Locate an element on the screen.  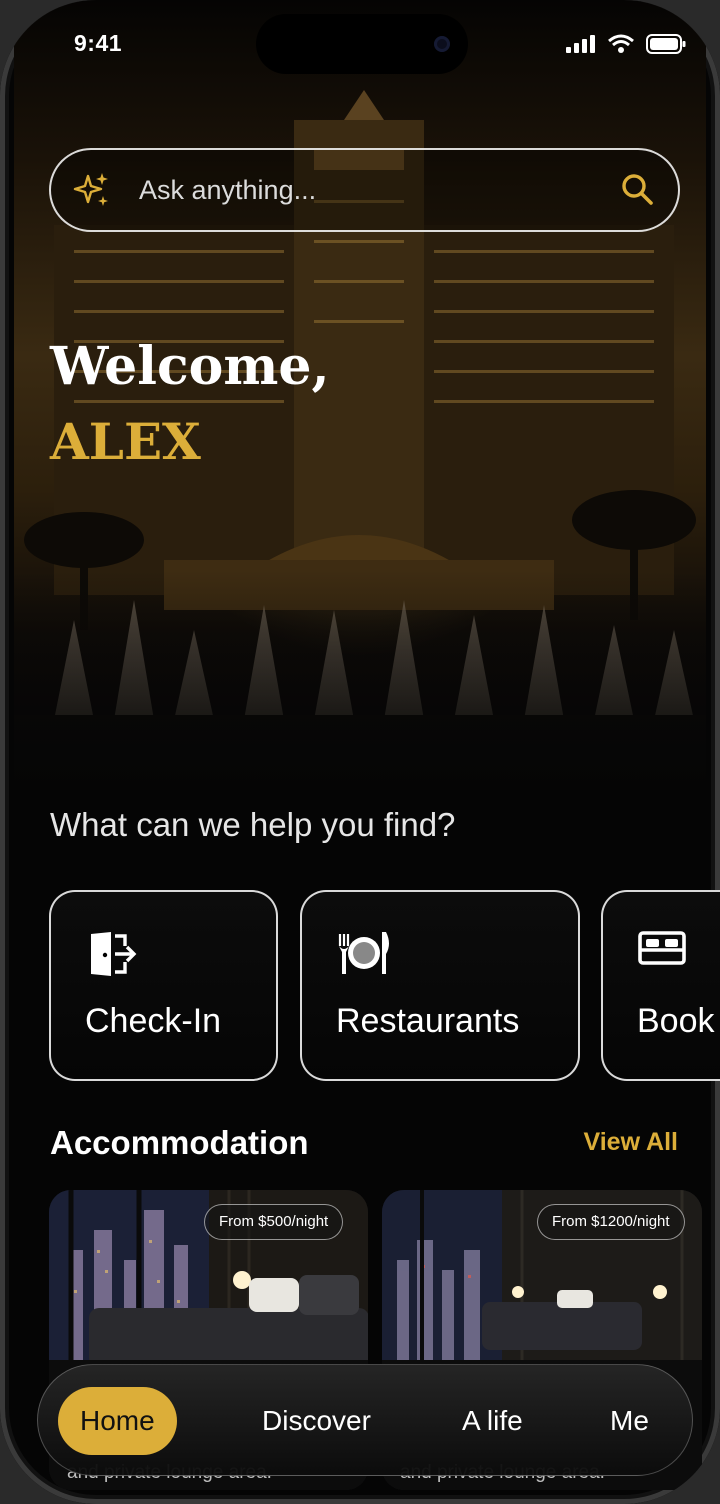
search-icon is located at coordinates (638, 190).